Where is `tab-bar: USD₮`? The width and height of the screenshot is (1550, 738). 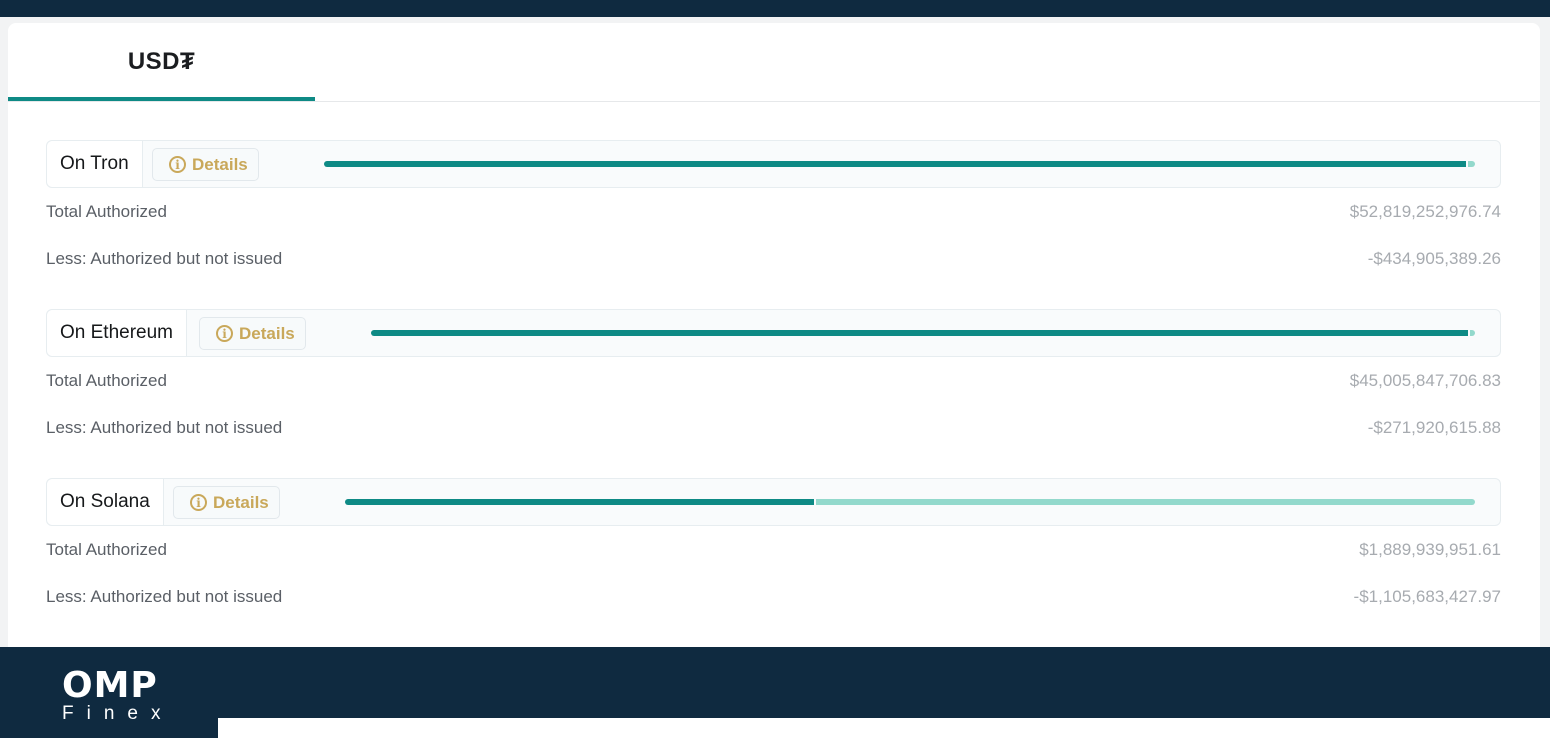
tab-bar: USD₮ is located at coordinates (774, 62).